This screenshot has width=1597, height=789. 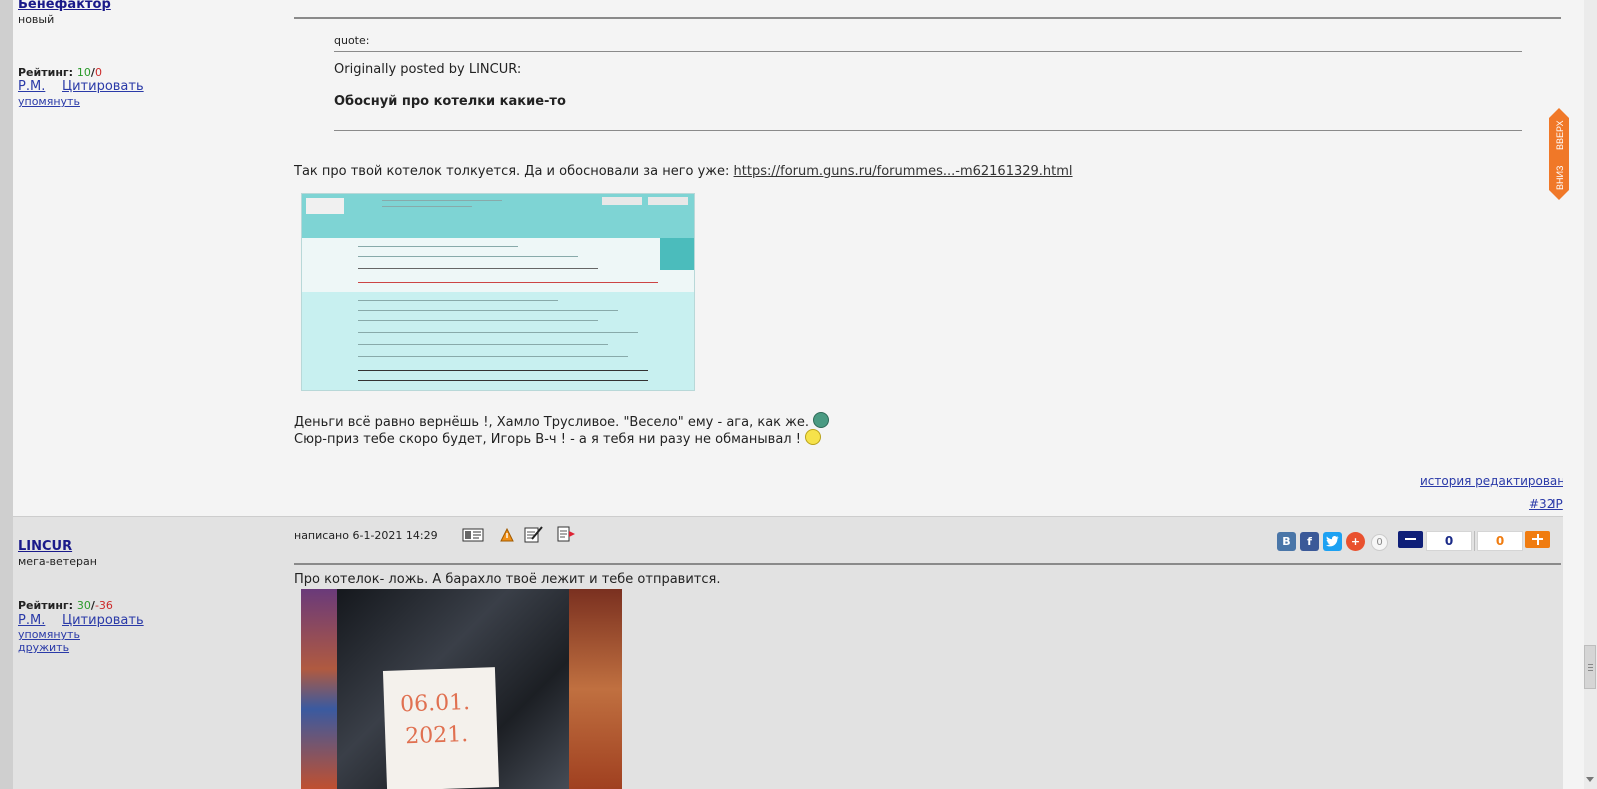 I want to click on delete-post-icon, so click(x=567, y=534).